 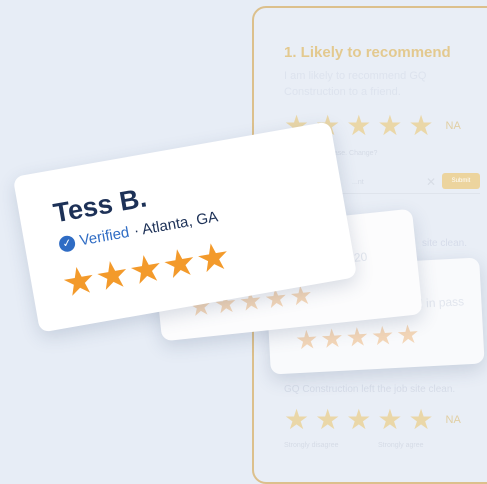 What do you see at coordinates (461, 181) in the screenshot?
I see `submit-button: Submit` at bounding box center [461, 181].